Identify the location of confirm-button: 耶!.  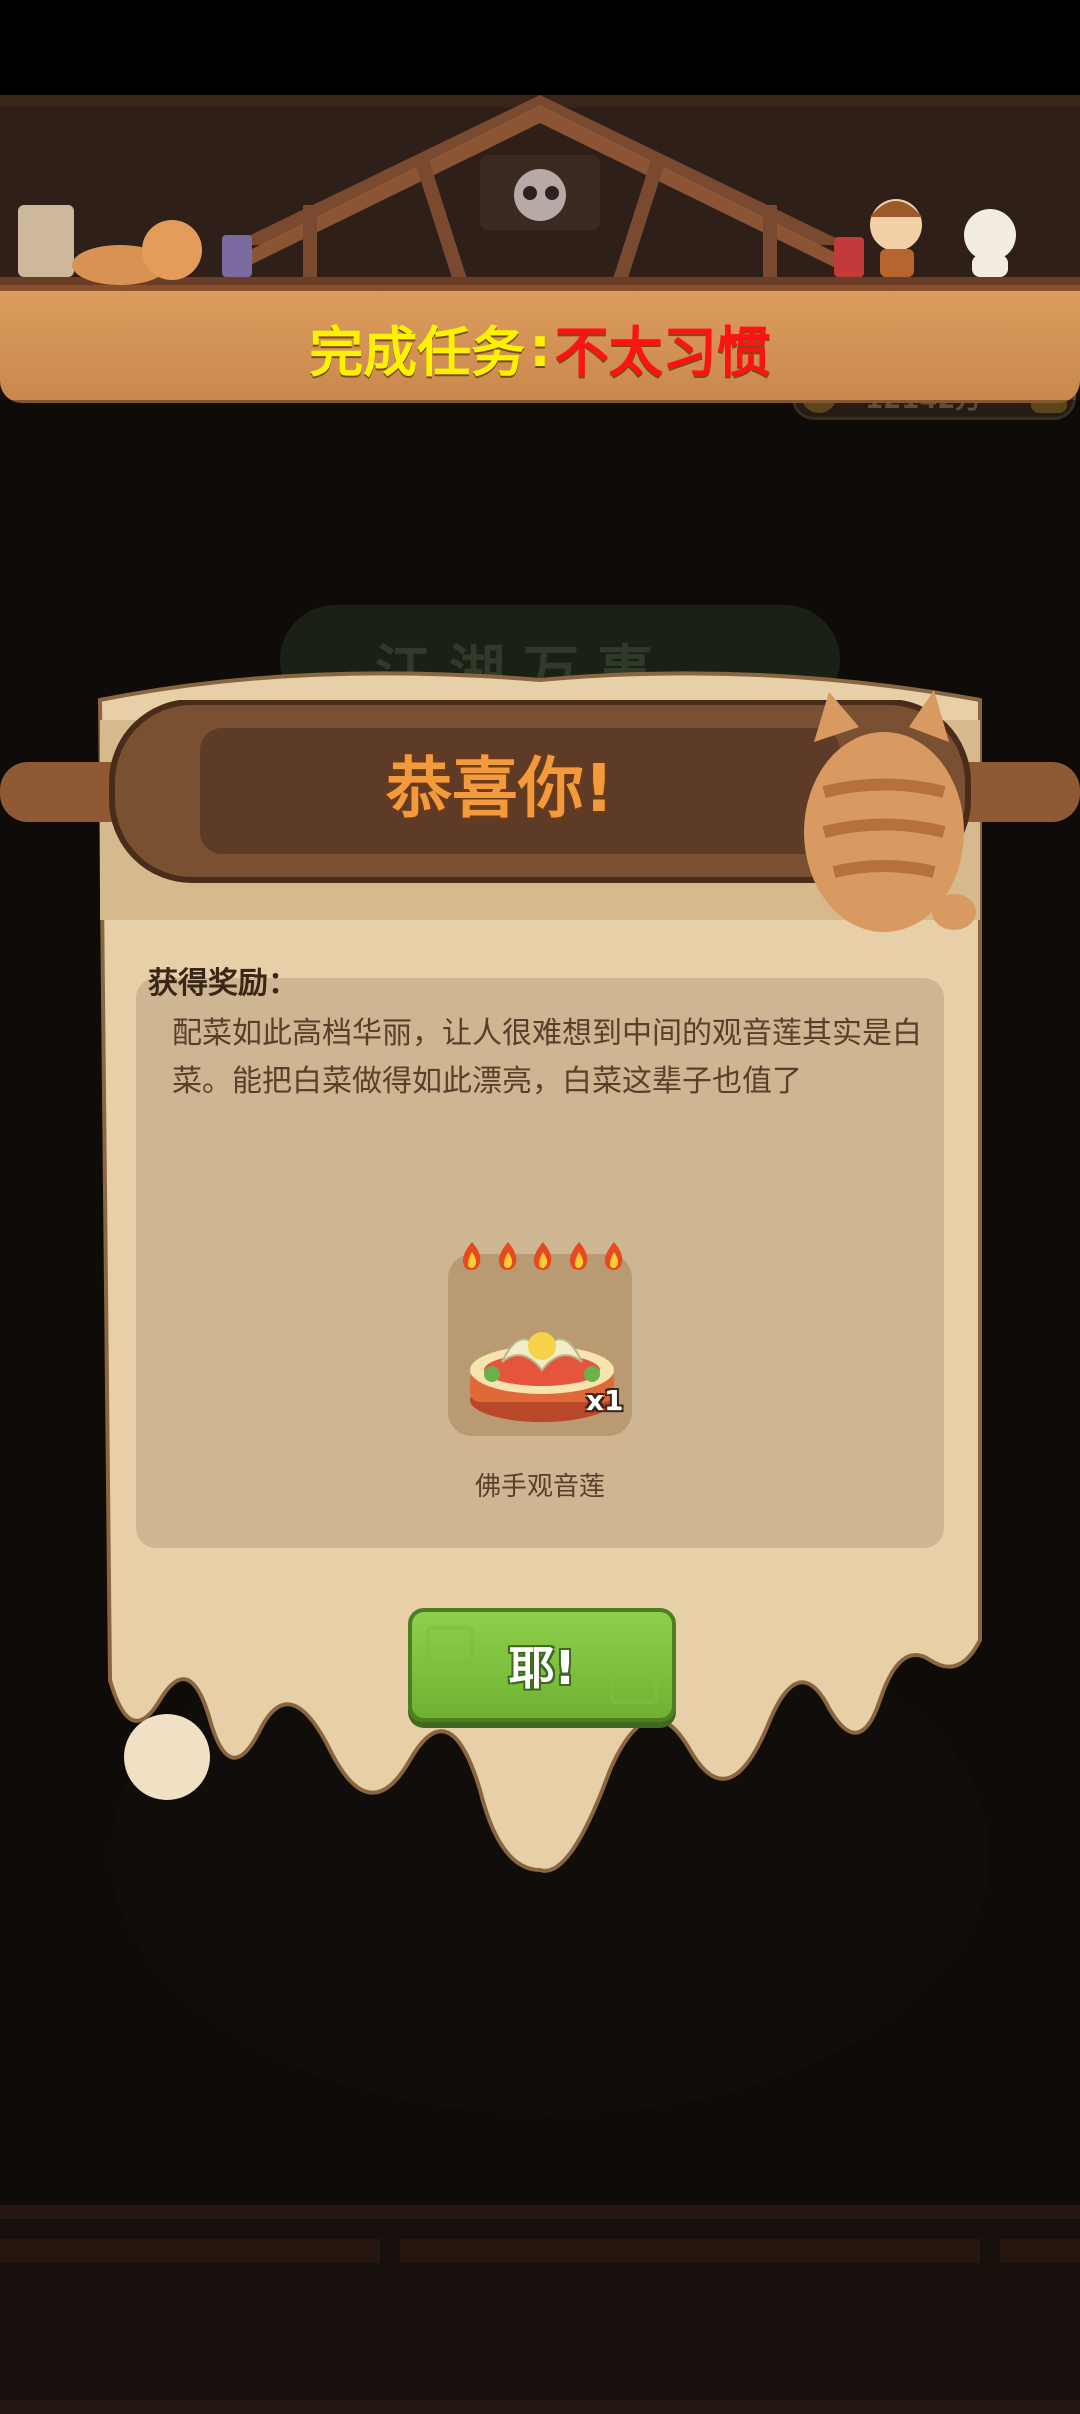
(542, 1665).